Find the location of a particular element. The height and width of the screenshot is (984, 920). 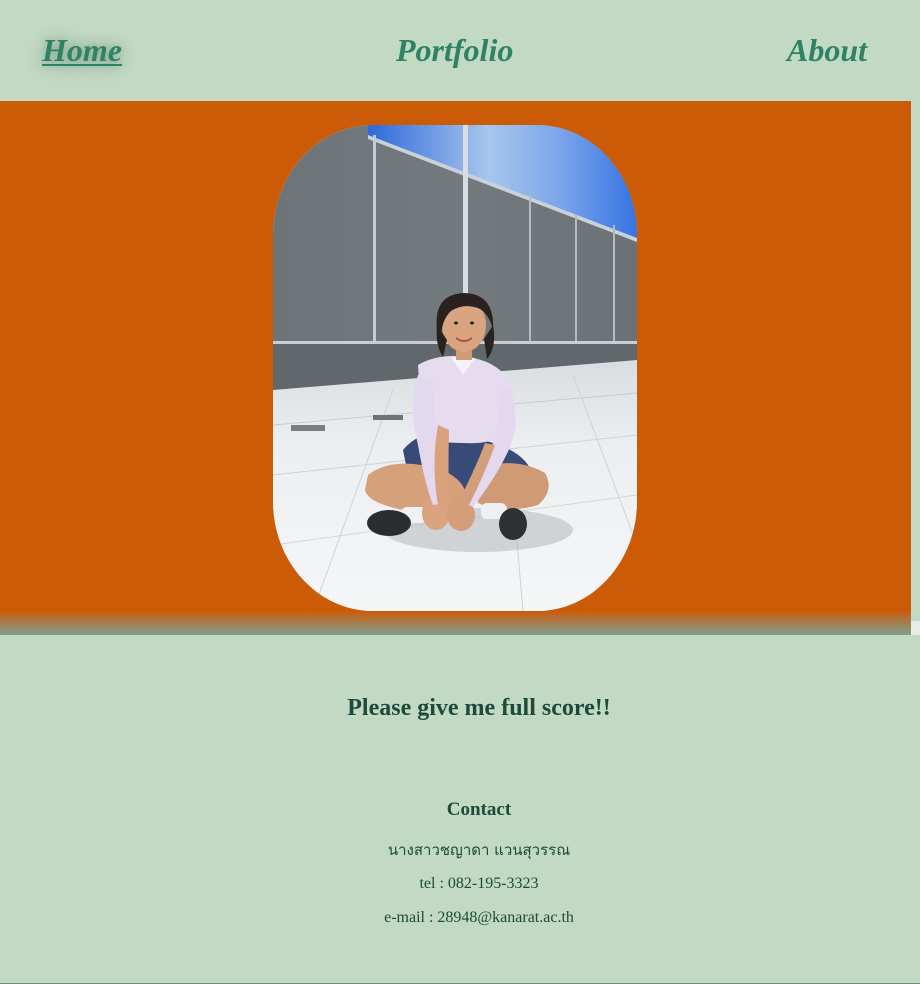

nav-home-link: Home is located at coordinates (82, 50).